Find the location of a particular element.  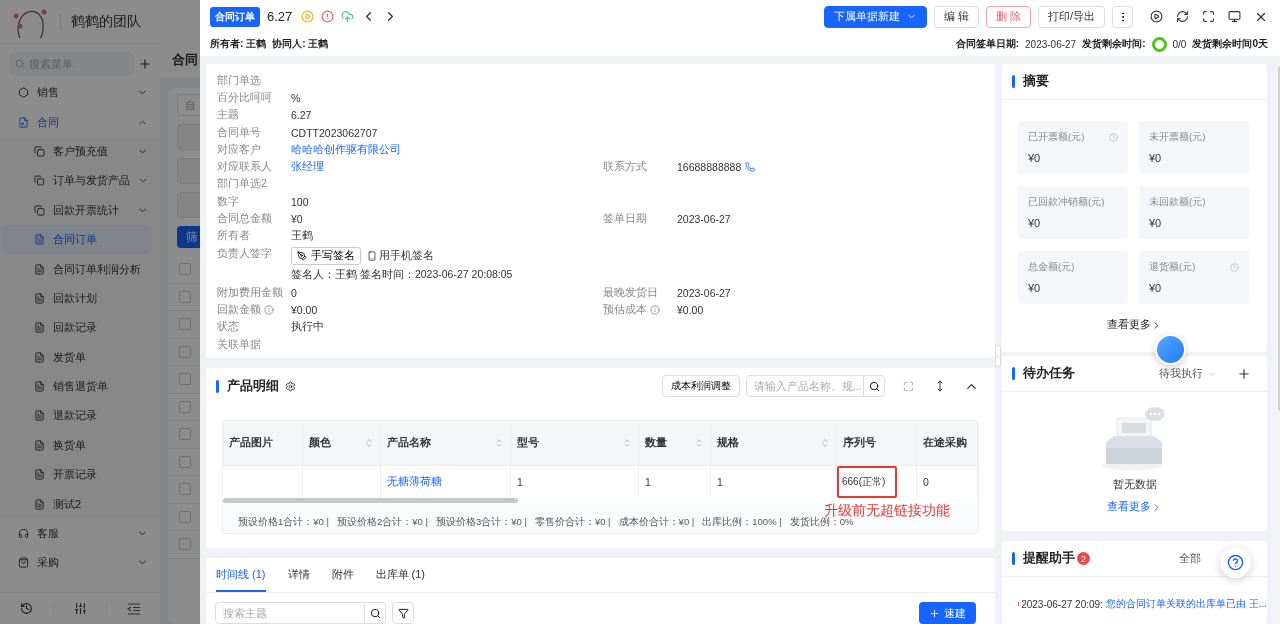

settings-icon is located at coordinates (290, 386).